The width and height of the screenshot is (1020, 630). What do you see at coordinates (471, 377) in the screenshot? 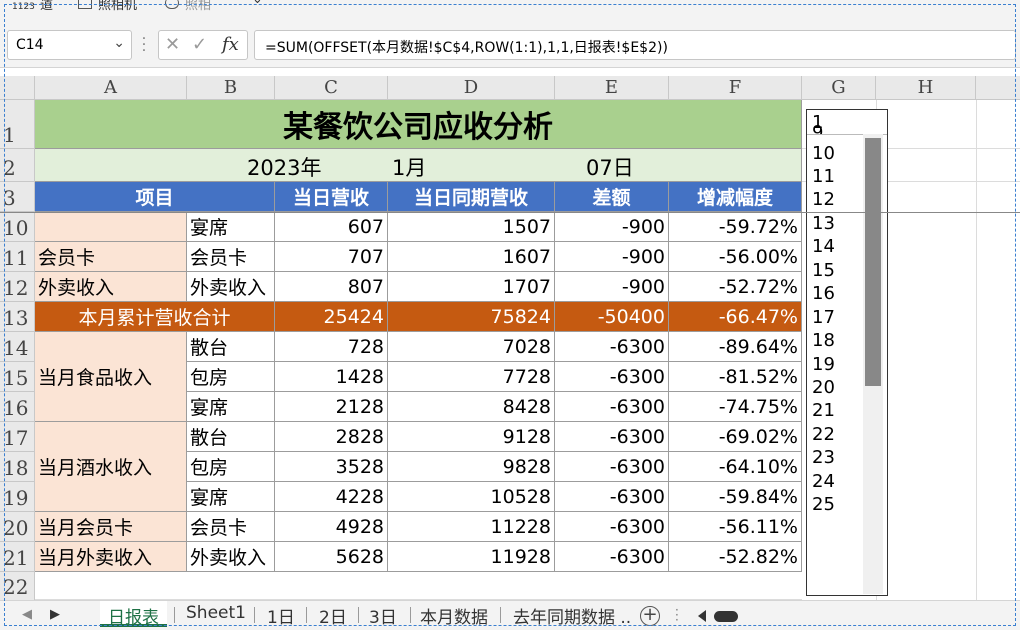
I see `row15-prior-revenue: 7728` at bounding box center [471, 377].